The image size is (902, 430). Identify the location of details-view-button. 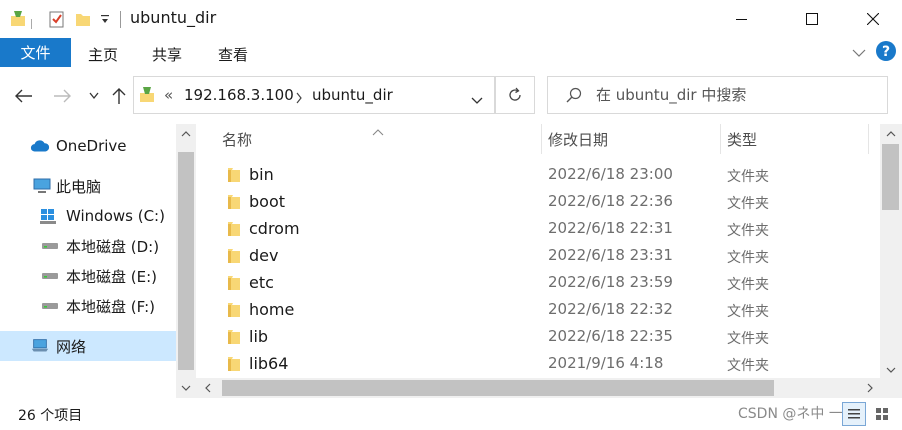
(854, 414).